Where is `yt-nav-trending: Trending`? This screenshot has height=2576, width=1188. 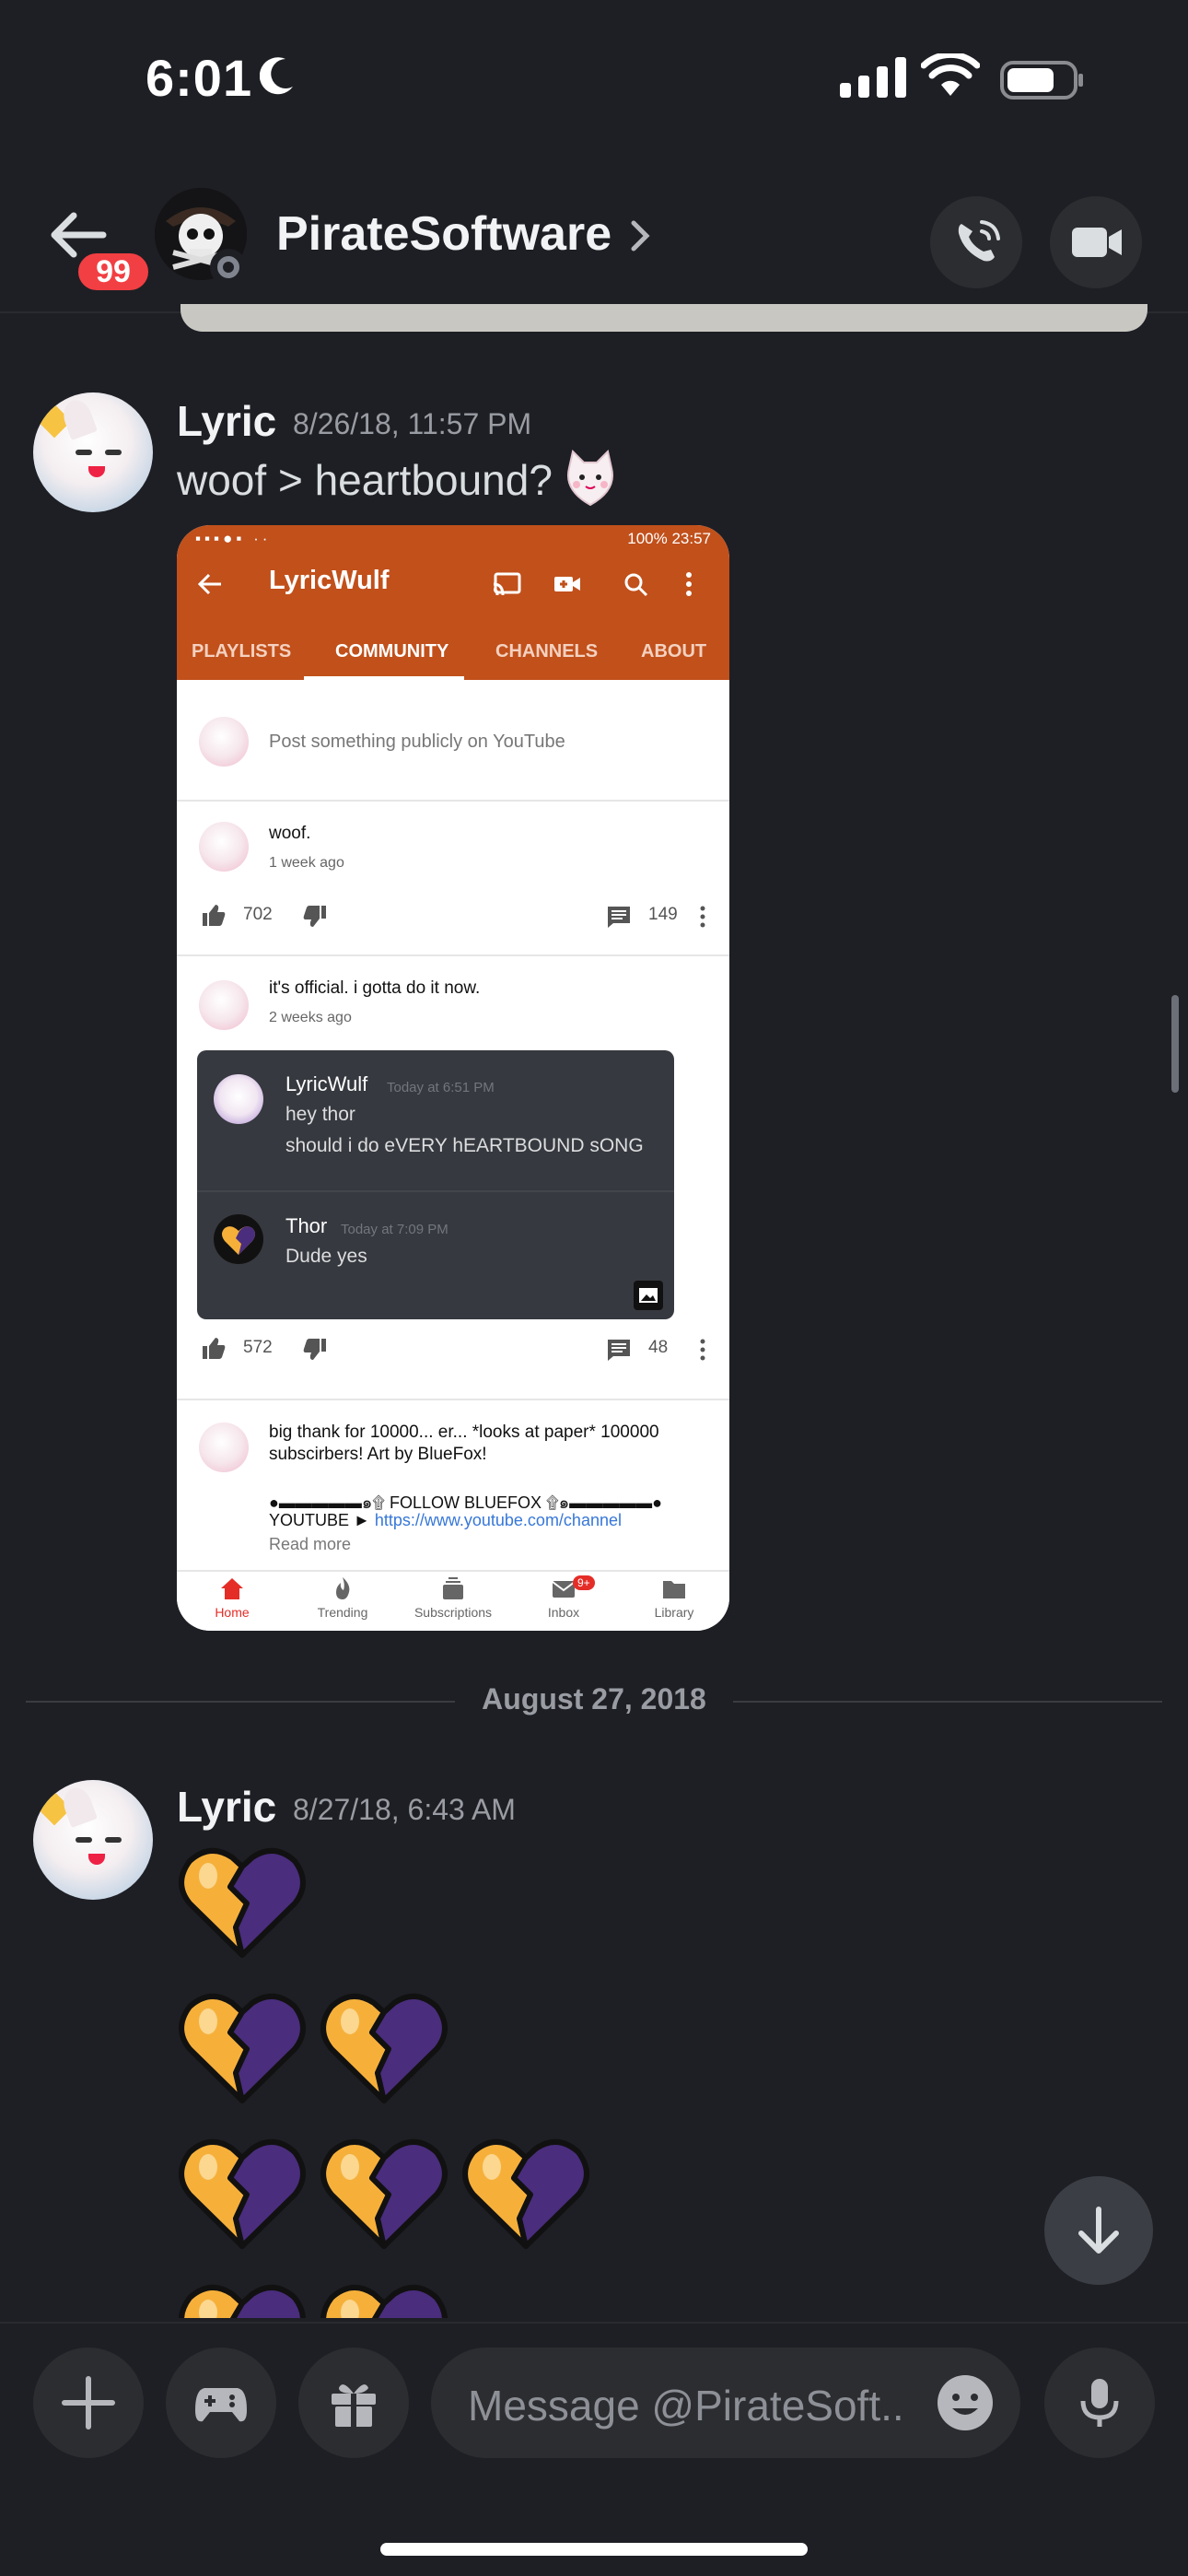
yt-nav-trending: Trending is located at coordinates (342, 1597).